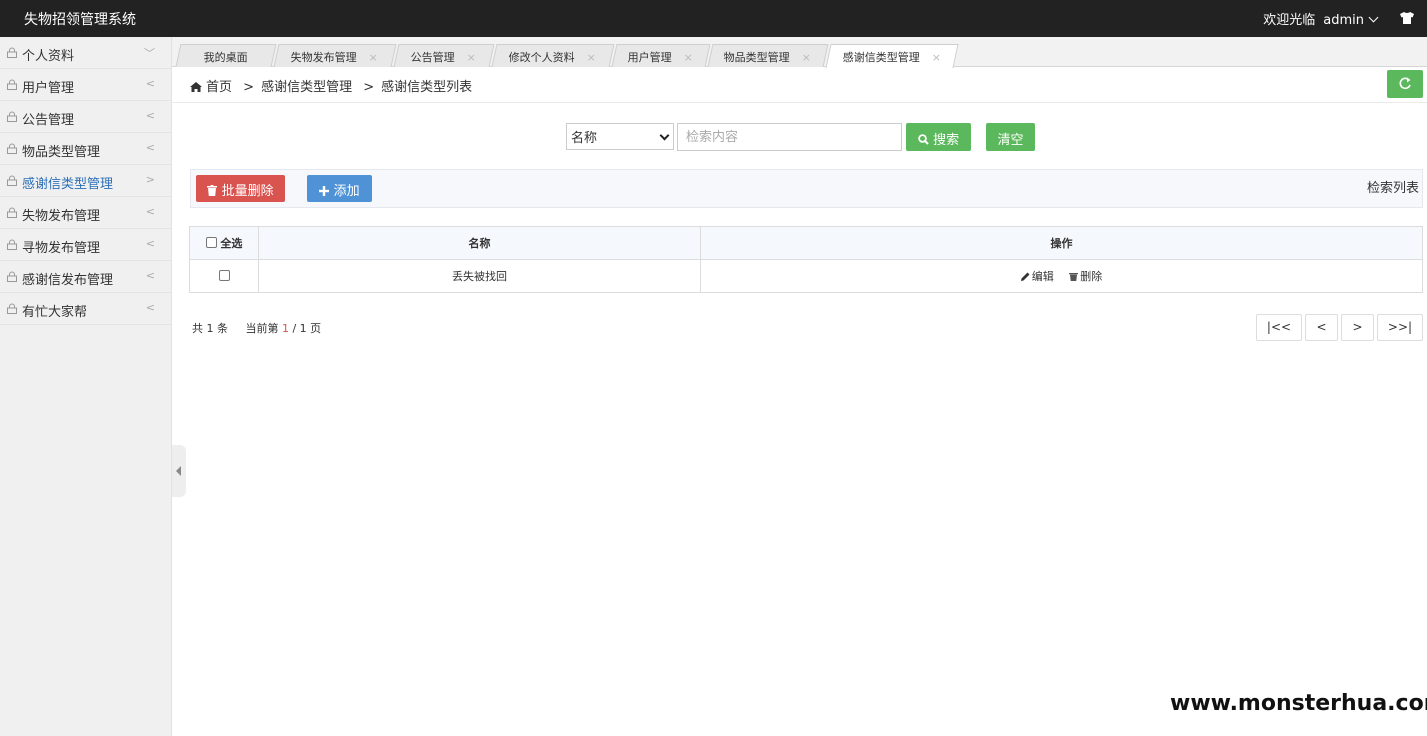  Describe the element at coordinates (479, 243) in the screenshot. I see `name-column-header: 名称` at that location.